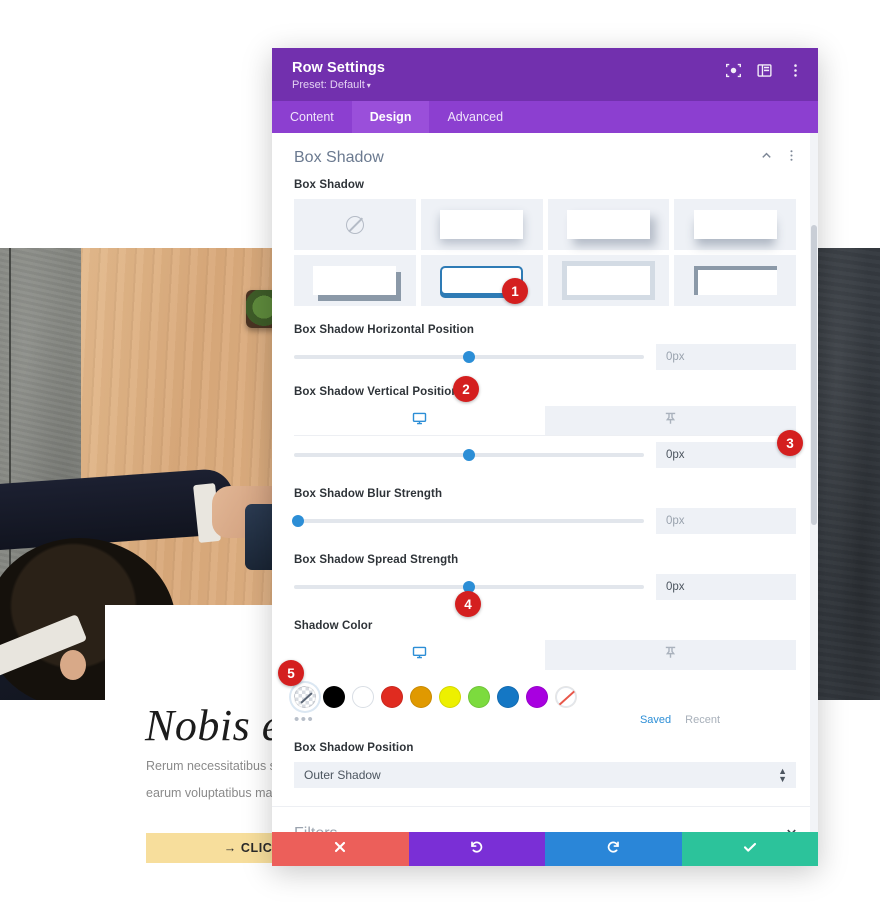  Describe the element at coordinates (328, 85) in the screenshot. I see `preset-label: Preset: Default` at that location.